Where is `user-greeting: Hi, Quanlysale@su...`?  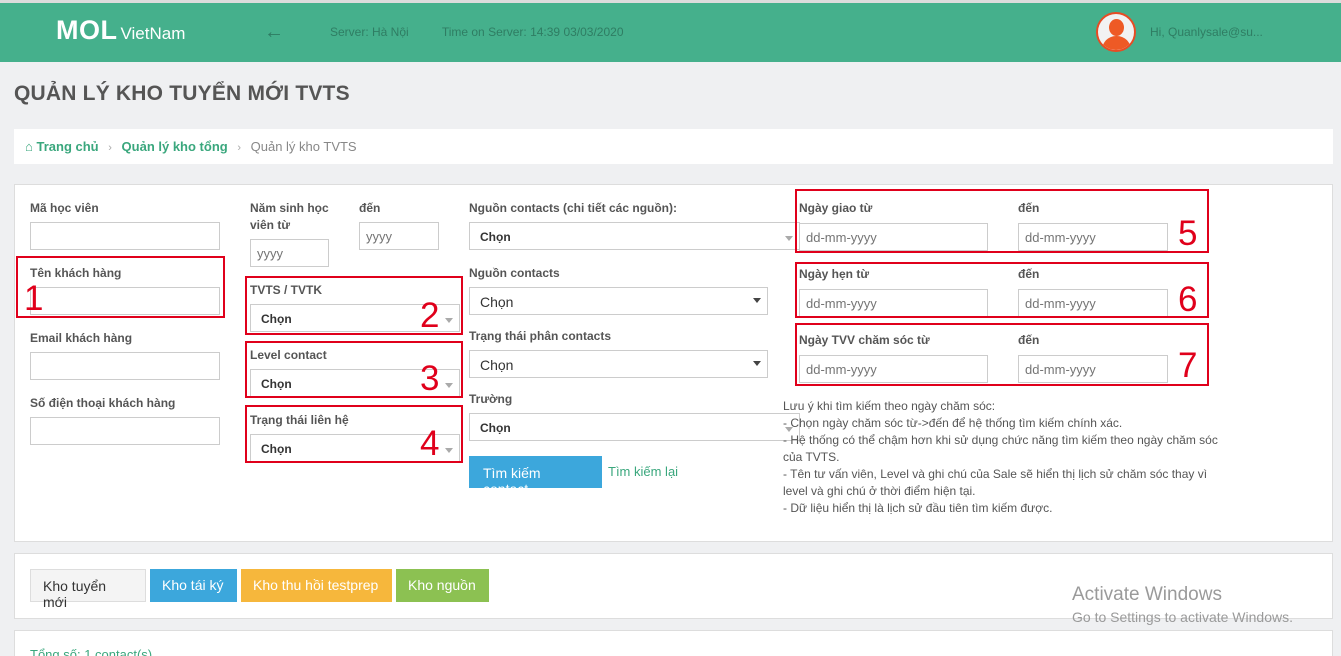
user-greeting: Hi, Quanlysale@su... is located at coordinates (1206, 32).